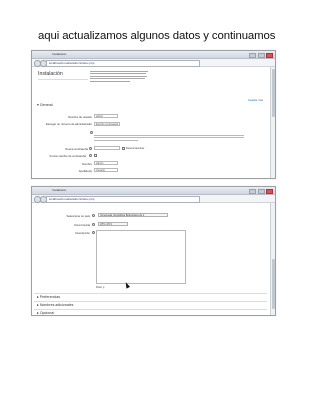 This screenshot has width=320, height=414. What do you see at coordinates (76, 149) in the screenshot?
I see `new-password-label: Nueva contraseña` at bounding box center [76, 149].